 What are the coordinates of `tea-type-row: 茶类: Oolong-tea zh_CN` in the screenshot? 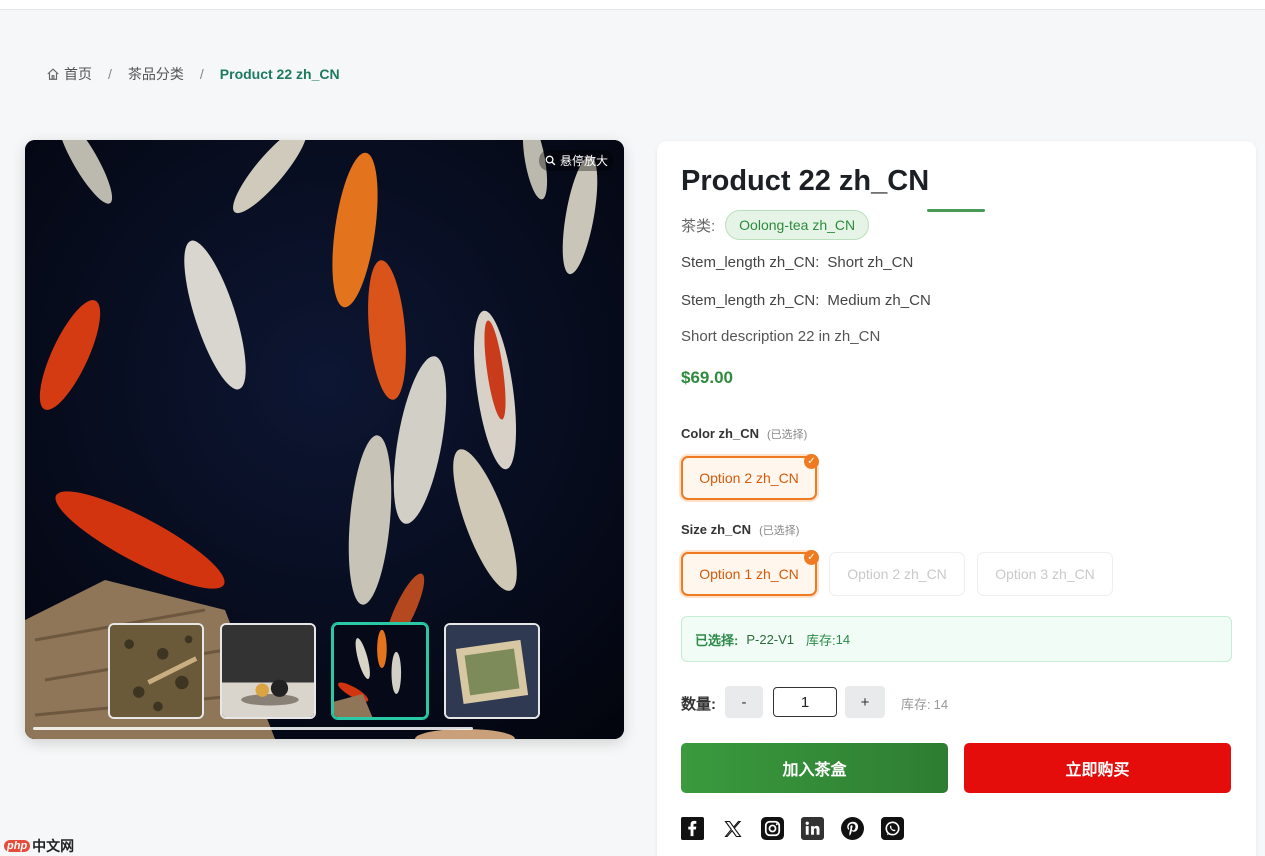 It's located at (775, 225).